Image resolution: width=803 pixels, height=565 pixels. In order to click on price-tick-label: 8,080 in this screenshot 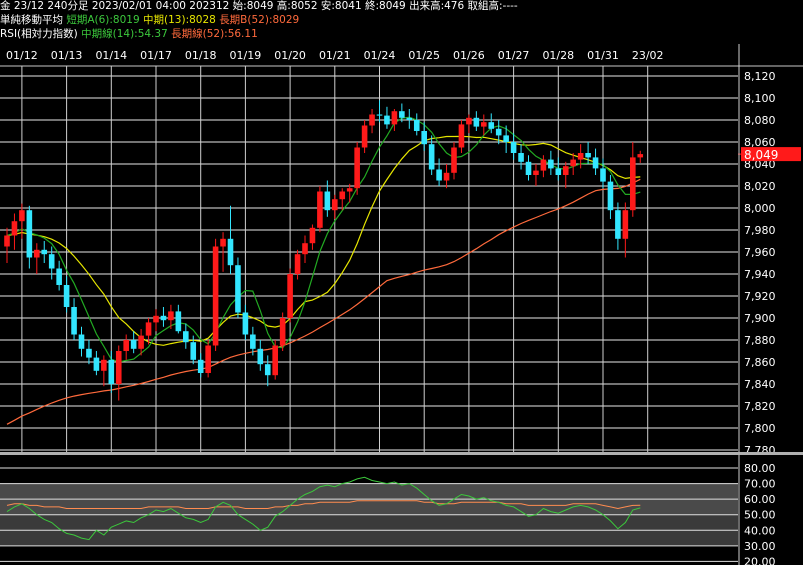, I will do `click(760, 120)`.